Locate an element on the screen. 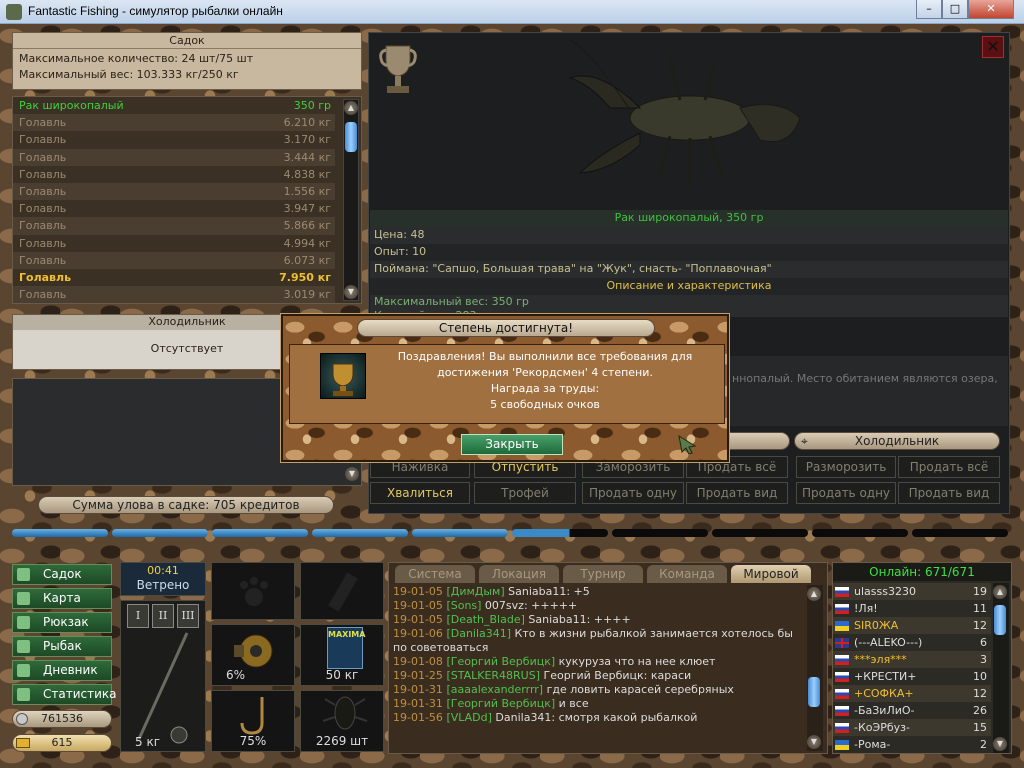  maximize-button: □ is located at coordinates (955, 9).